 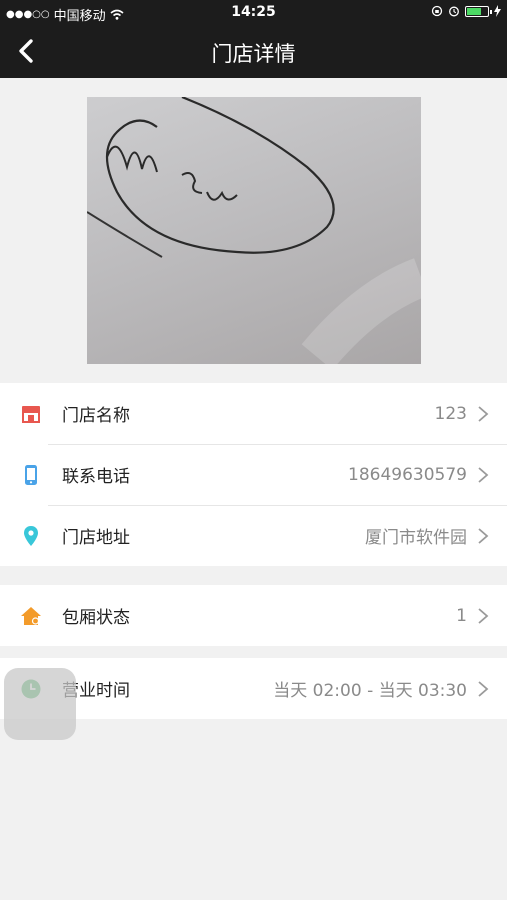 What do you see at coordinates (31, 475) in the screenshot?
I see `phone-icon` at bounding box center [31, 475].